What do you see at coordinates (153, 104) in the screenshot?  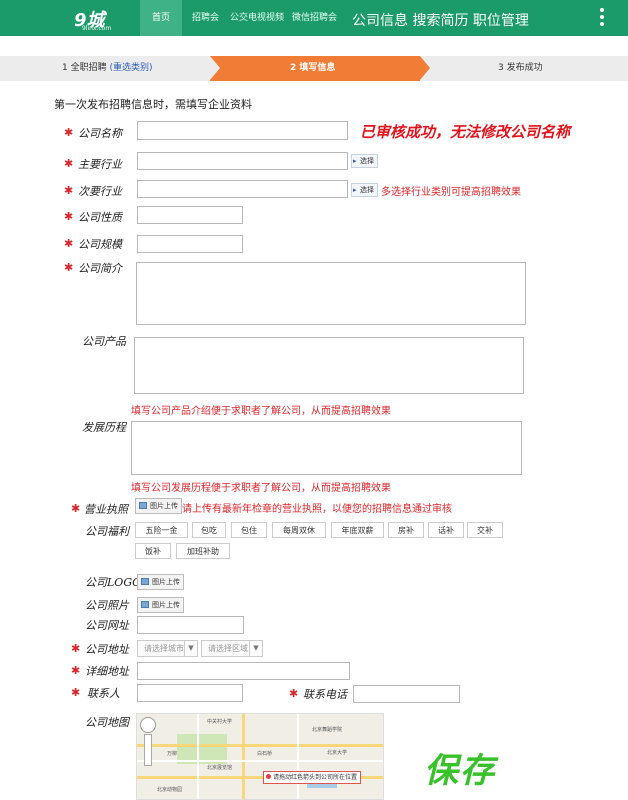 I see `intro-text: 第一次发布招聘信息时，需填写企业资料` at bounding box center [153, 104].